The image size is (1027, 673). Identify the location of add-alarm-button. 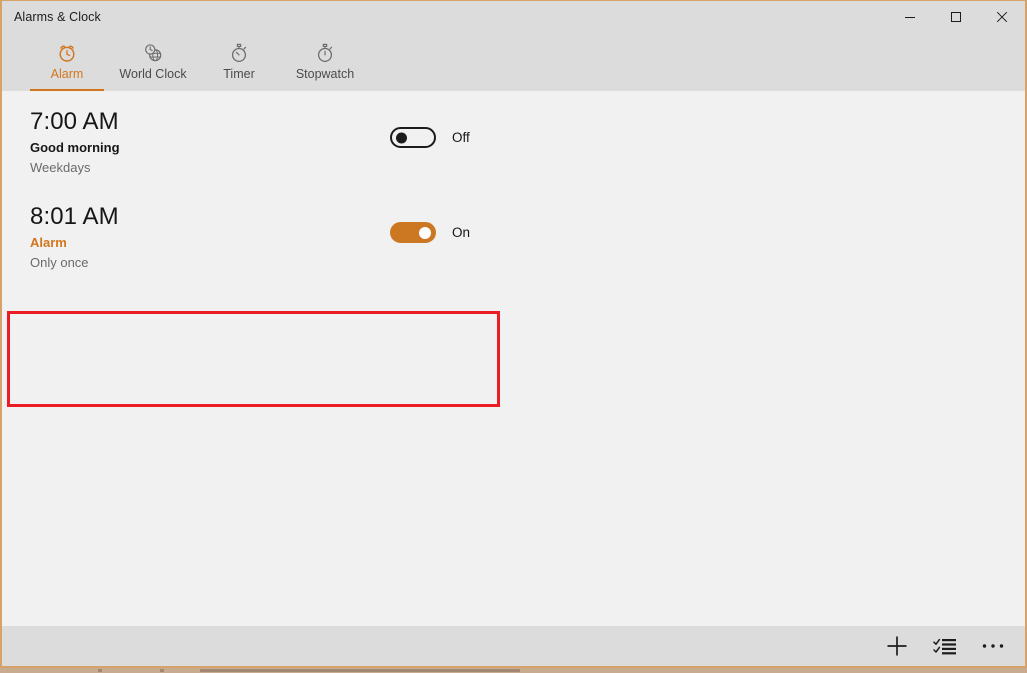
(897, 646).